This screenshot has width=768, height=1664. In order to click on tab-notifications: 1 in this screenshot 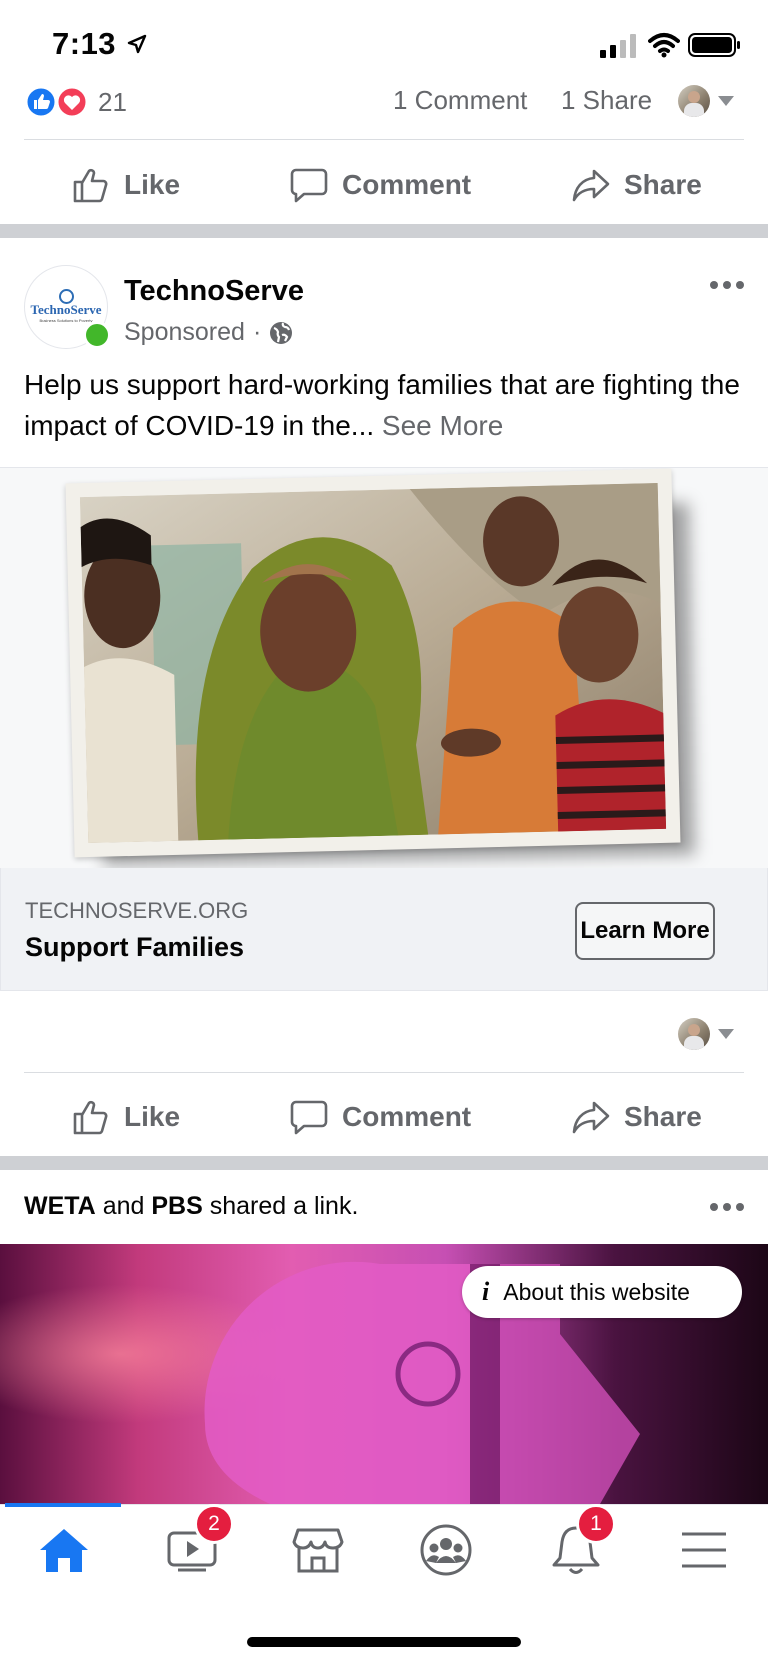, I will do `click(580, 1543)`.